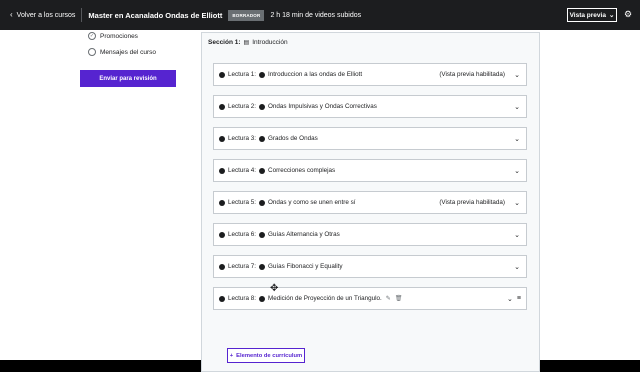  Describe the element at coordinates (274, 288) in the screenshot. I see `move-cursor-icon: ✥` at that location.